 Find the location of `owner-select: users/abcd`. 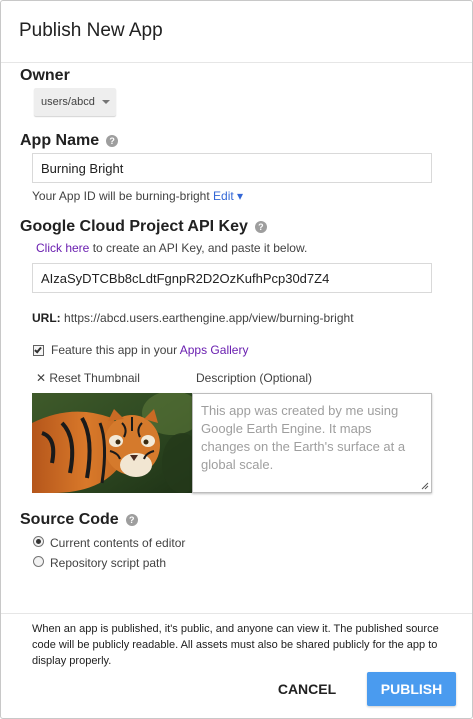

owner-select: users/abcd is located at coordinates (75, 102).